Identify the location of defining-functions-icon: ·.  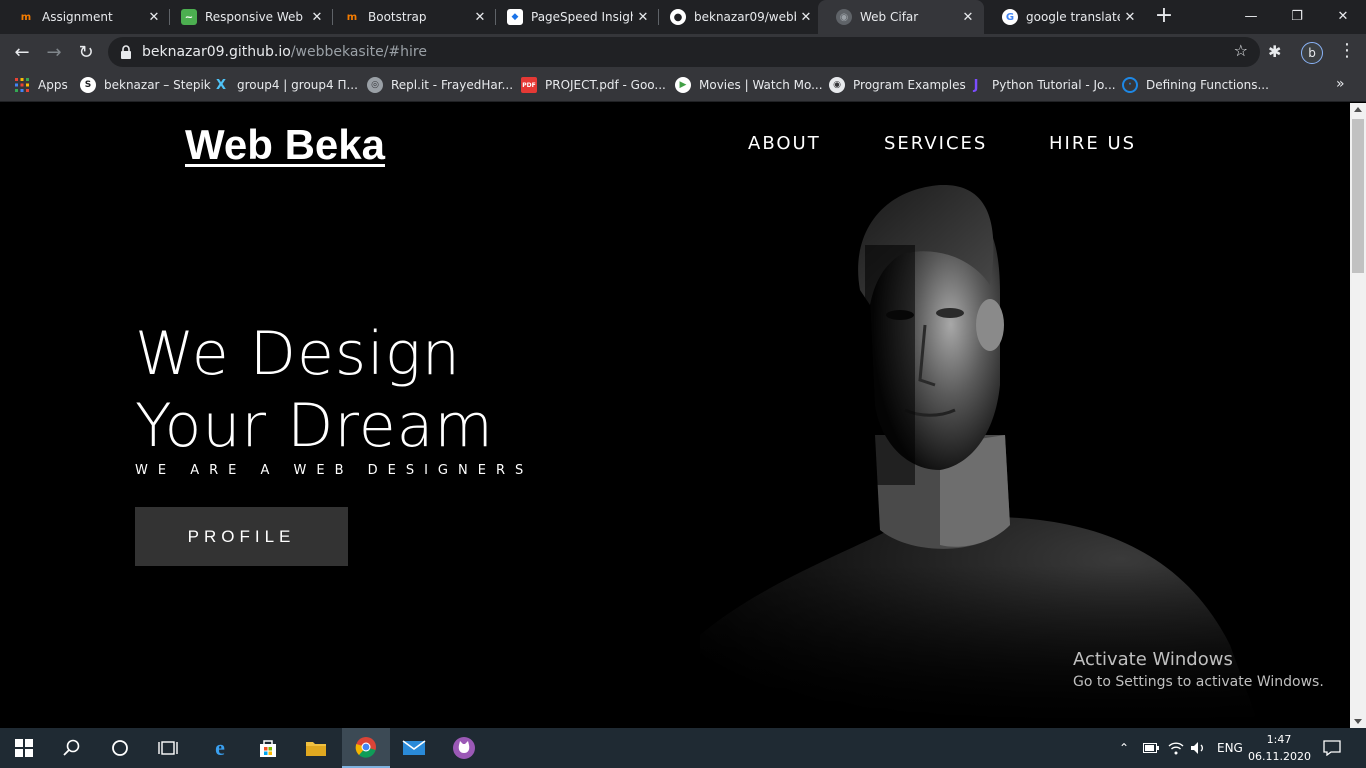
(1130, 85).